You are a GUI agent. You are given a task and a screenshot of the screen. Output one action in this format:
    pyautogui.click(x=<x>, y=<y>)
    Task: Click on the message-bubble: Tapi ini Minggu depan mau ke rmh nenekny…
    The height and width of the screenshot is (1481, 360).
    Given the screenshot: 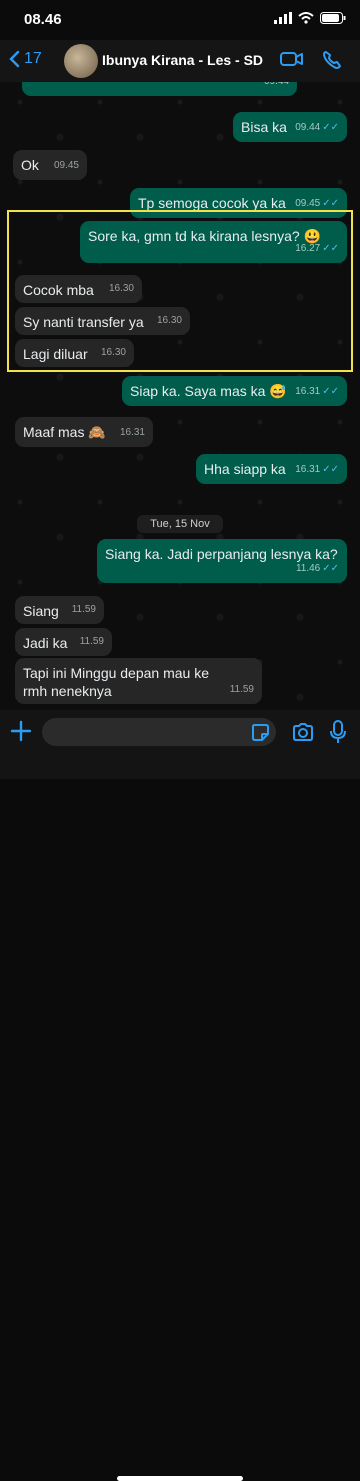 What is the action you would take?
    pyautogui.click(x=138, y=681)
    